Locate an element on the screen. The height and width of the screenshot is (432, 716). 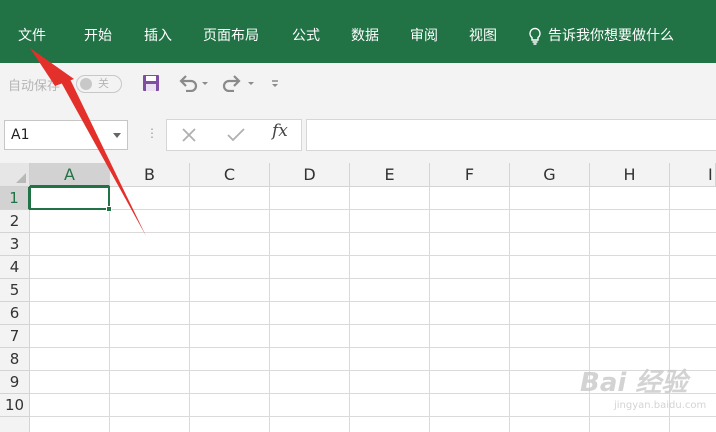
column-header-h: H is located at coordinates (630, 175).